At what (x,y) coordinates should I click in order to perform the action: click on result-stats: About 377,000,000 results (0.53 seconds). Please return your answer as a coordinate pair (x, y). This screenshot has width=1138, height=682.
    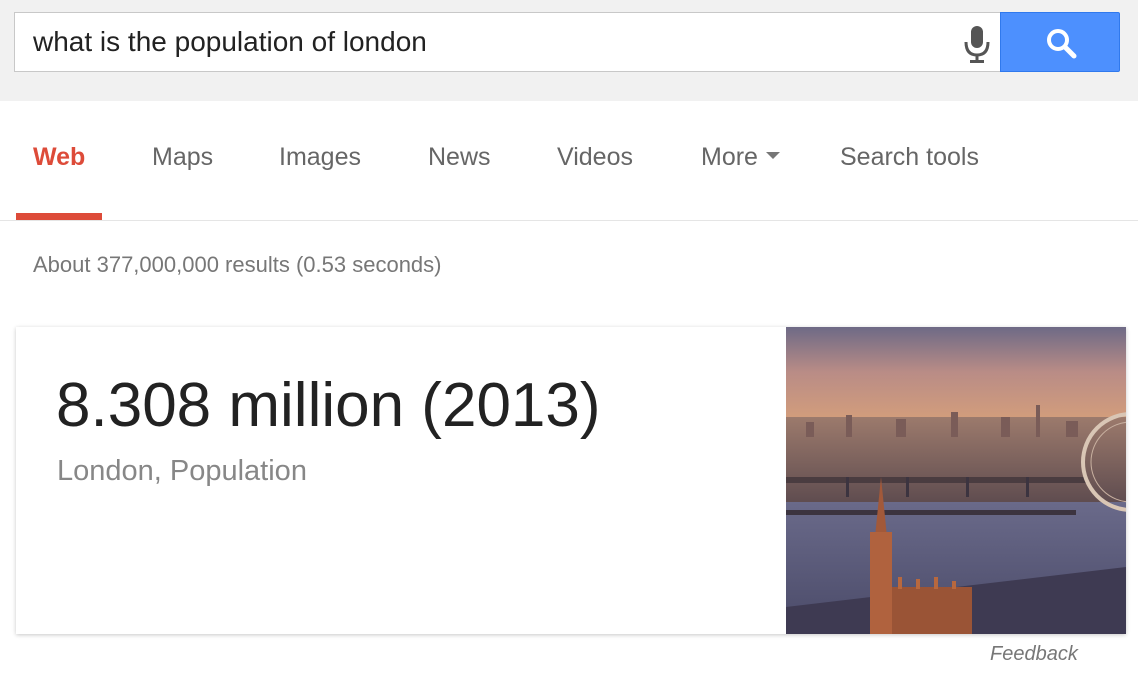
    Looking at the image, I should click on (237, 264).